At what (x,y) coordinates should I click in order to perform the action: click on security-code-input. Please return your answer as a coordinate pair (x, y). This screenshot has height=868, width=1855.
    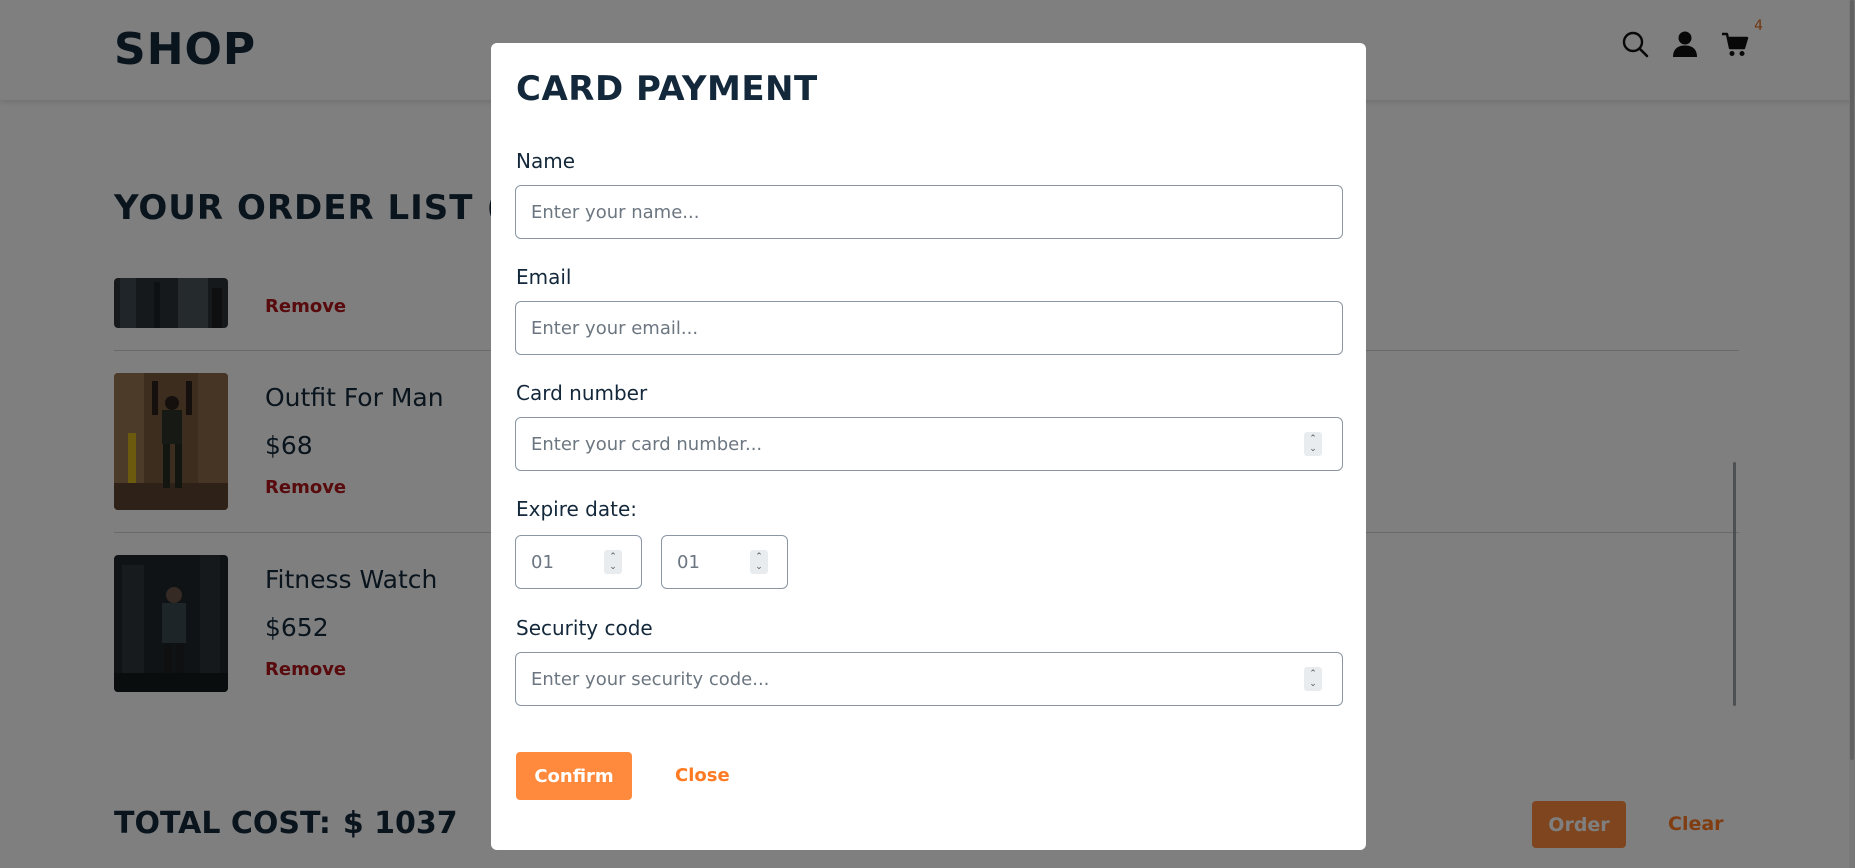
    Looking at the image, I should click on (929, 679).